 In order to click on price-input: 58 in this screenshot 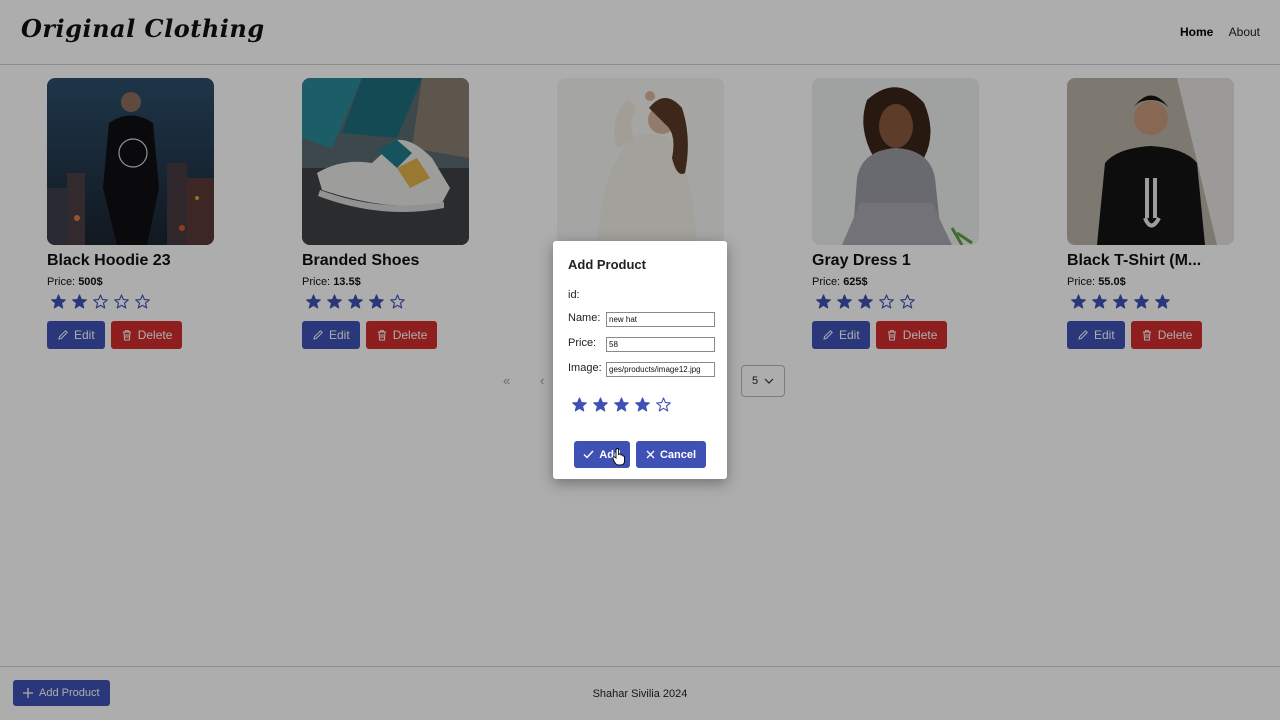, I will do `click(660, 344)`.